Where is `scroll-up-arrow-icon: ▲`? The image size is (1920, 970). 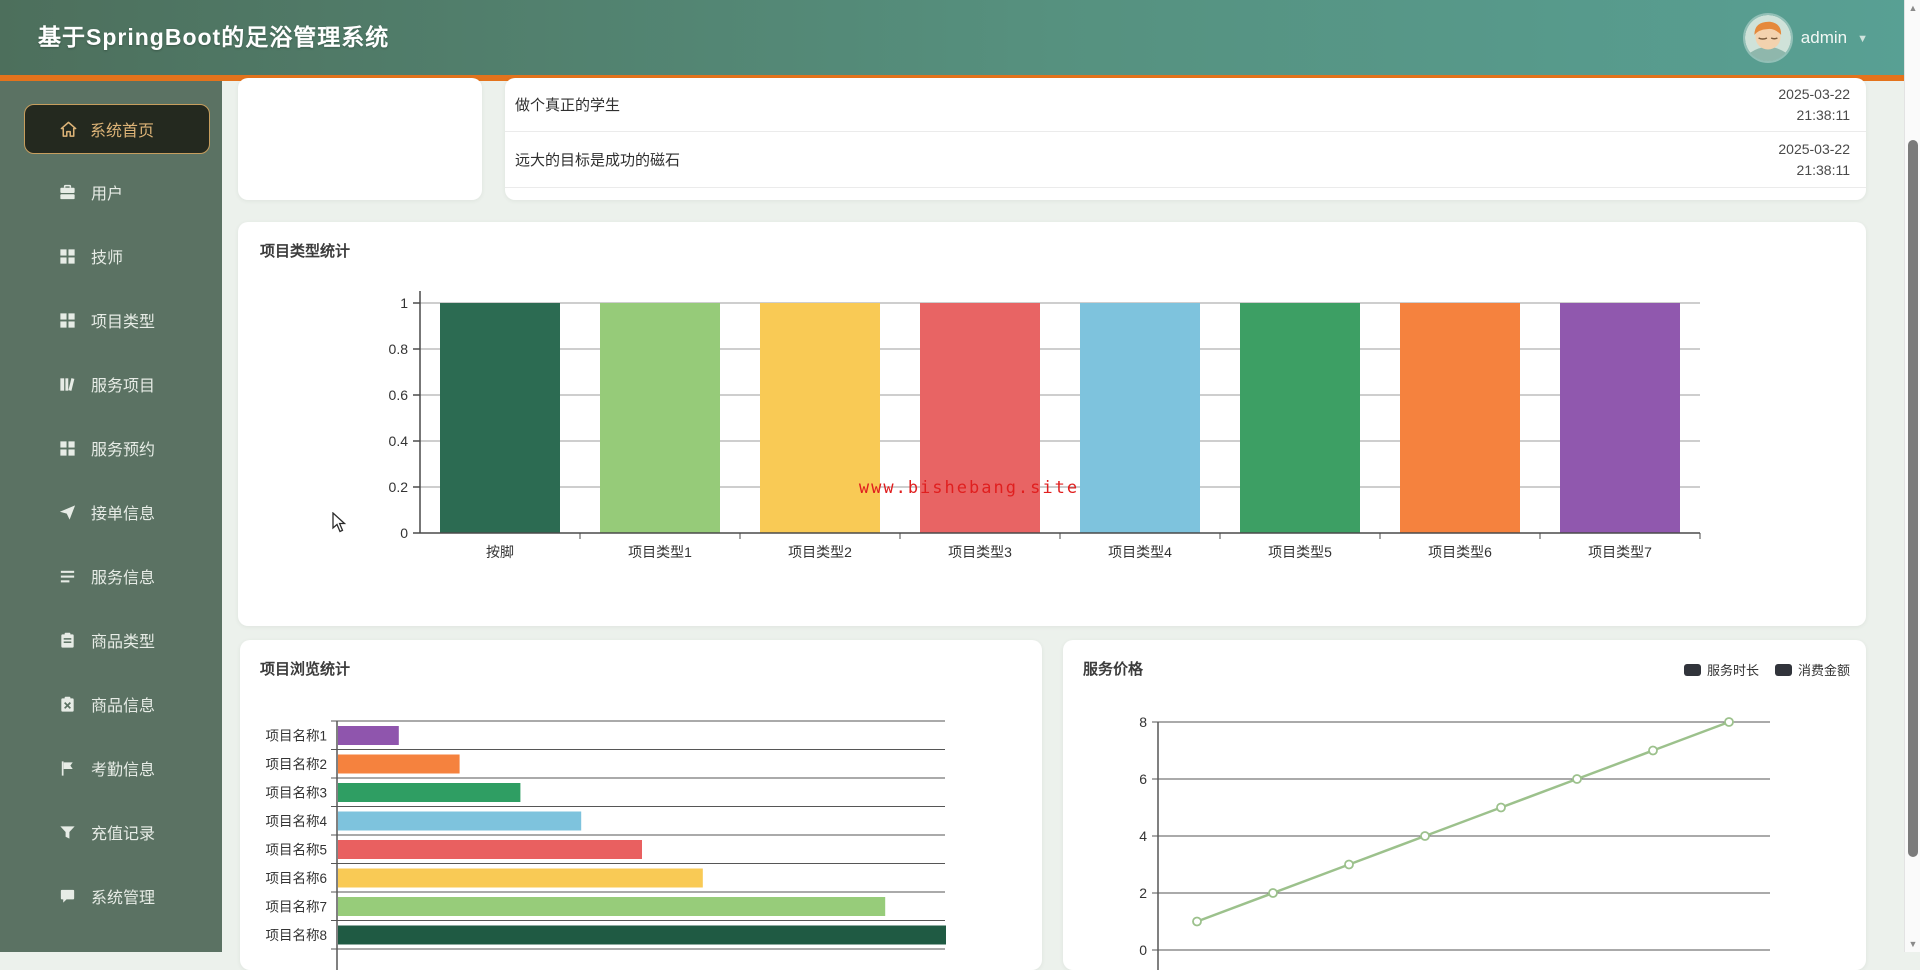 scroll-up-arrow-icon: ▲ is located at coordinates (1912, 8).